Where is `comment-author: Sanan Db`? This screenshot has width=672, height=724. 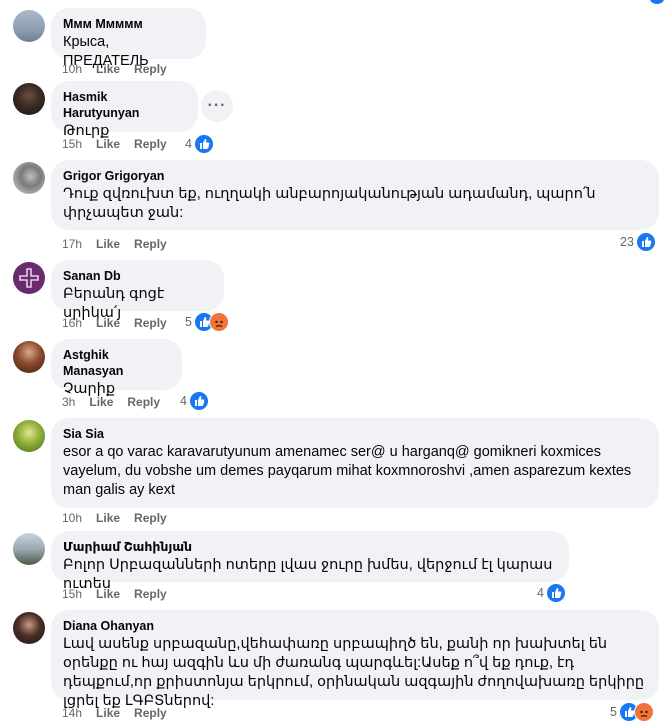 comment-author: Sanan Db is located at coordinates (137, 276).